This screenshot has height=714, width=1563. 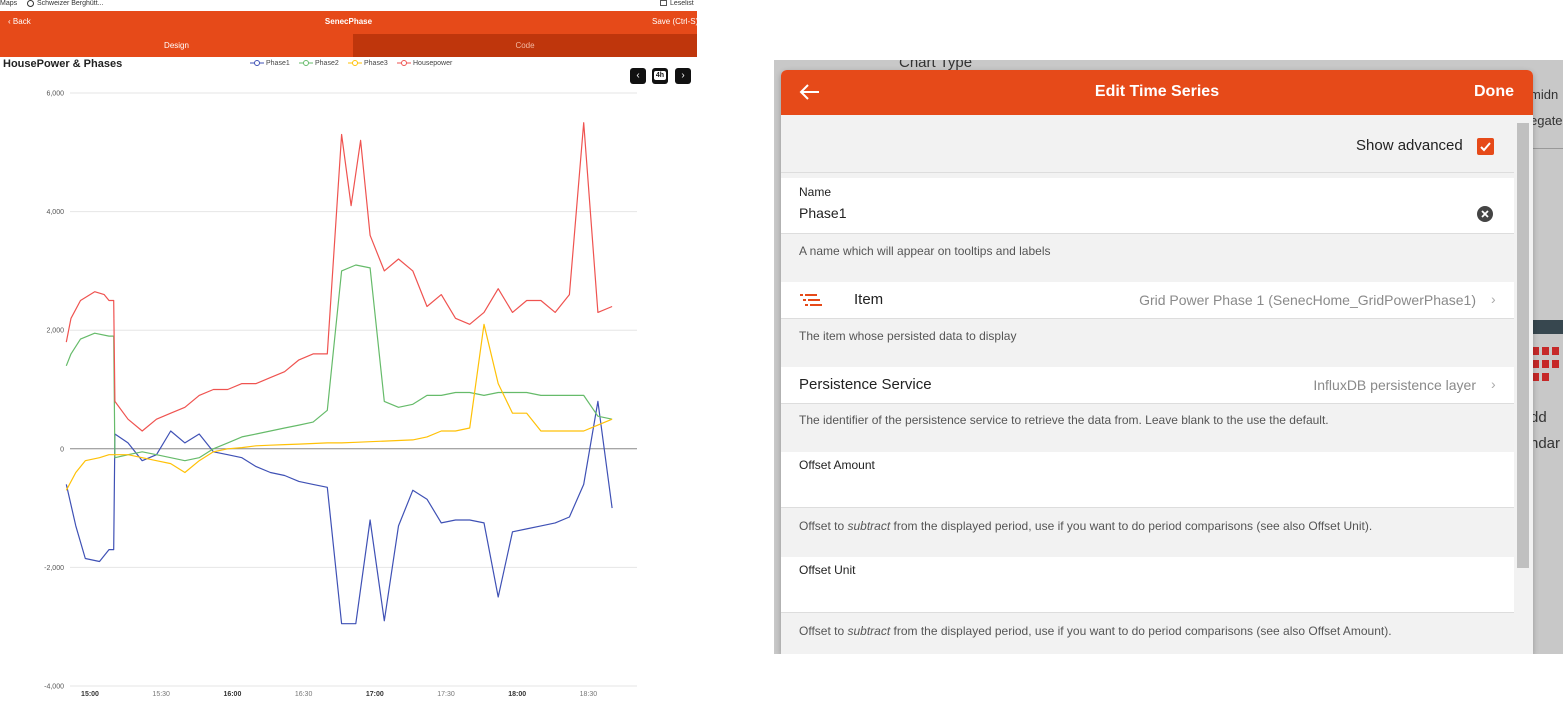 What do you see at coordinates (1485, 214) in the screenshot?
I see `clear-input-icon` at bounding box center [1485, 214].